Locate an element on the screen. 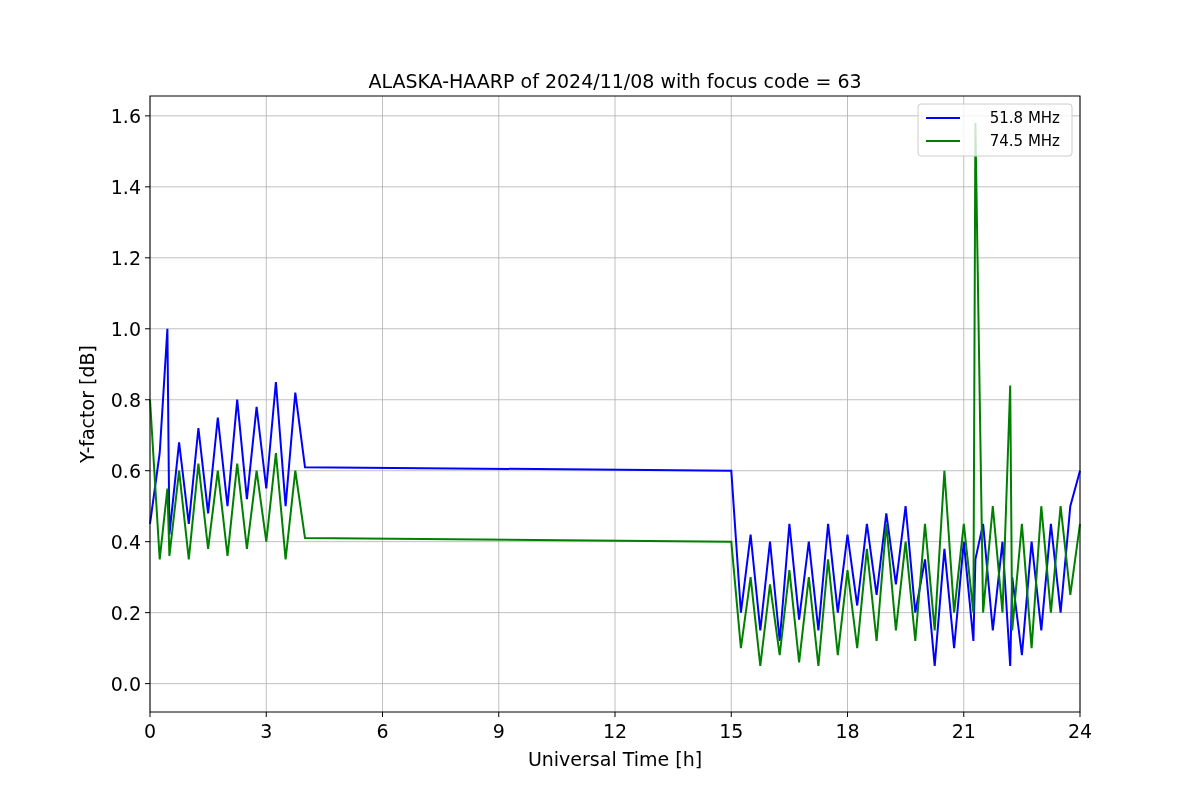 This screenshot has width=1200, height=800. x-tick-label: 6 is located at coordinates (382, 731).